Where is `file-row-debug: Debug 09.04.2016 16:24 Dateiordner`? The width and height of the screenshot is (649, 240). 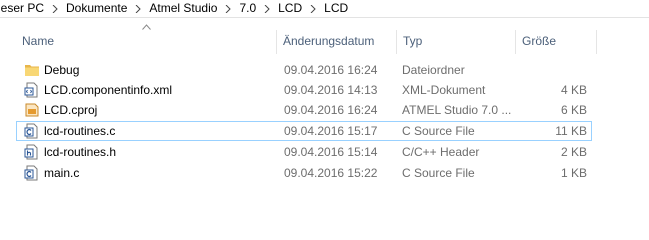 file-row-debug: Debug 09.04.2016 16:24 Dateiordner is located at coordinates (304, 70).